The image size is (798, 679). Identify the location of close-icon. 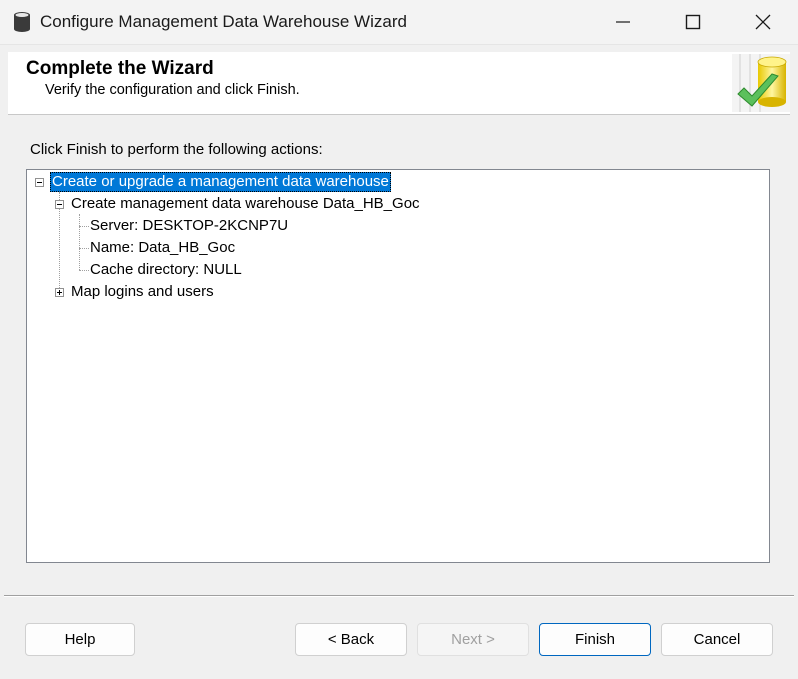
(763, 22).